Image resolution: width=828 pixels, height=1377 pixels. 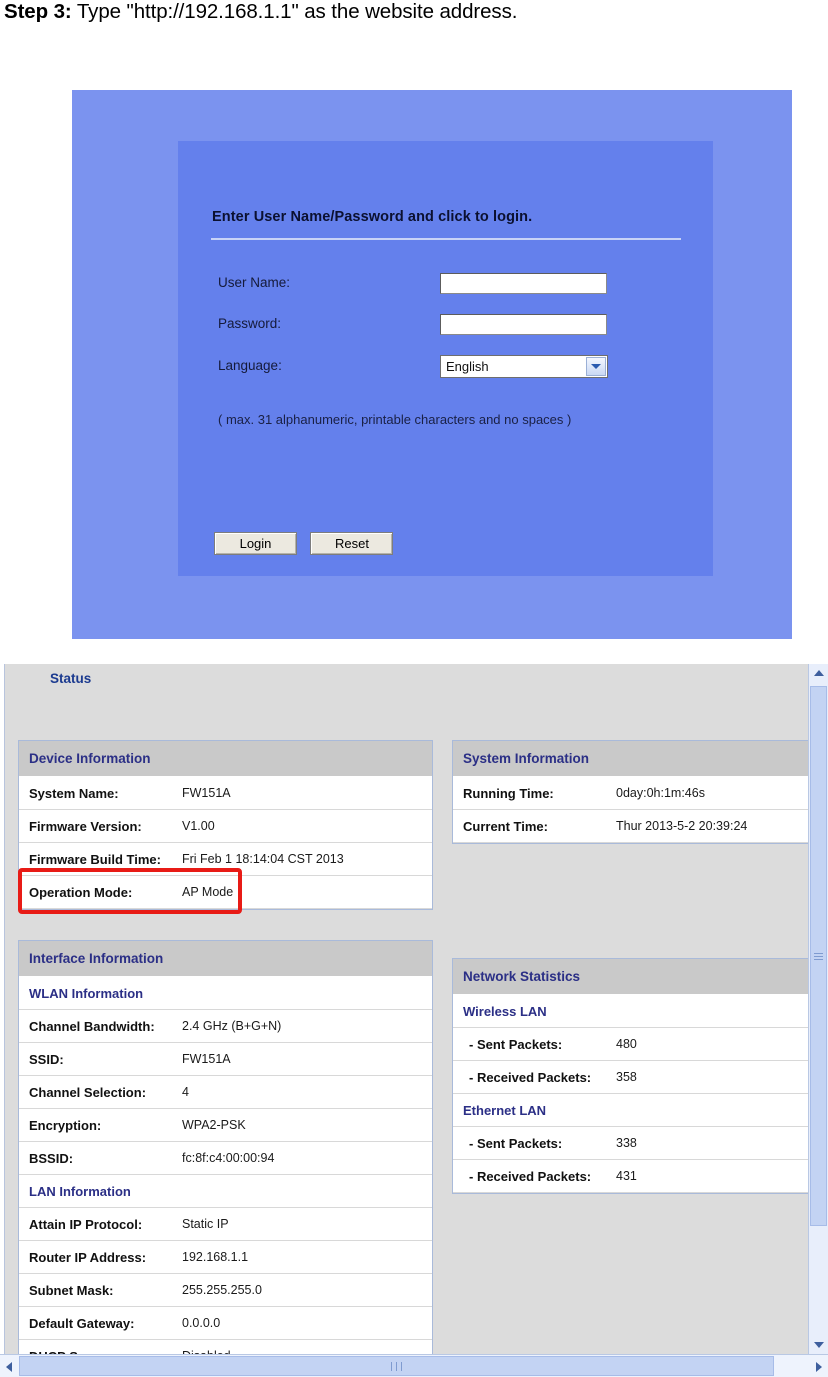 I want to click on row-key: Channel Selection:, so click(x=88, y=1092).